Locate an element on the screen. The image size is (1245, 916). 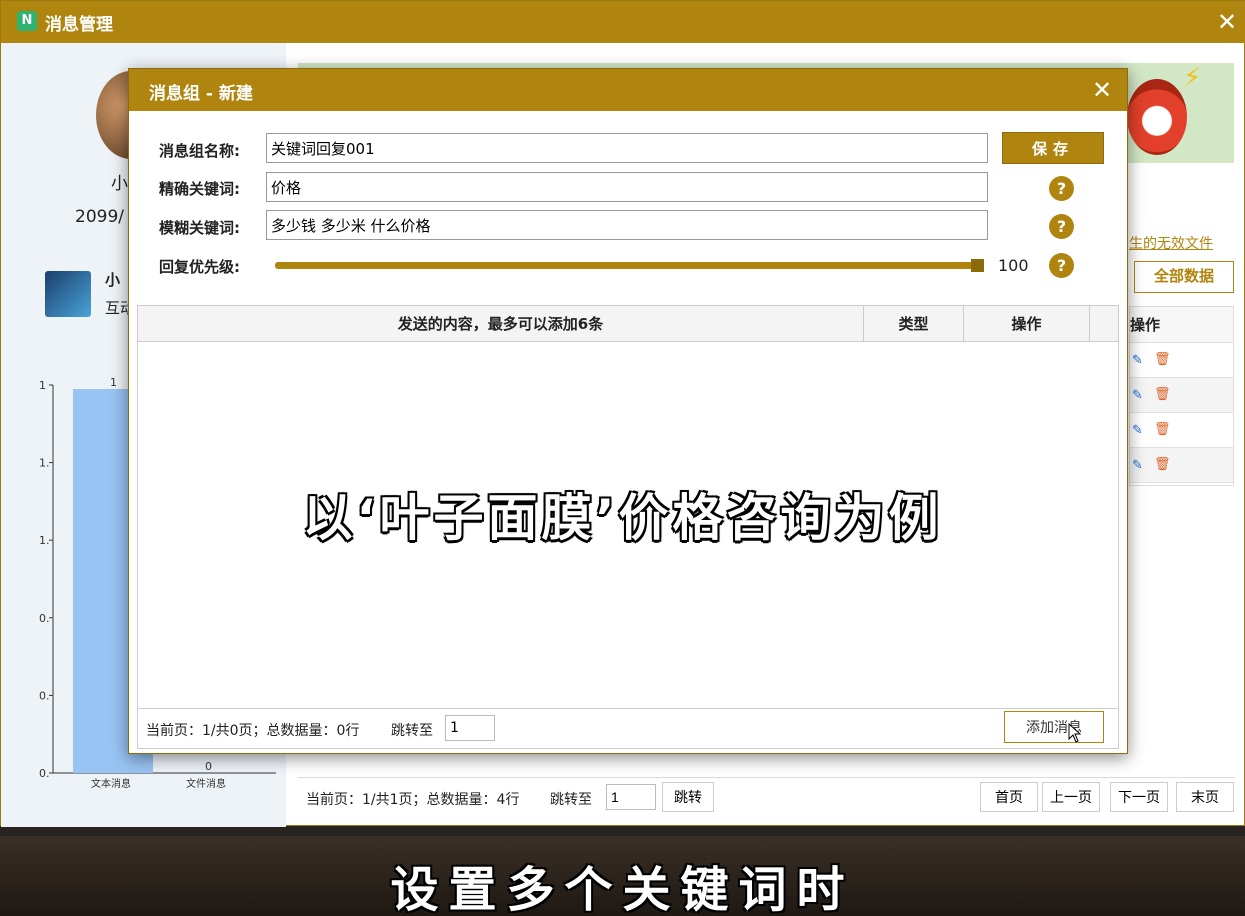
content-table-header: 发送的内容，最多可以添加6条 类型 操作 is located at coordinates (628, 324).